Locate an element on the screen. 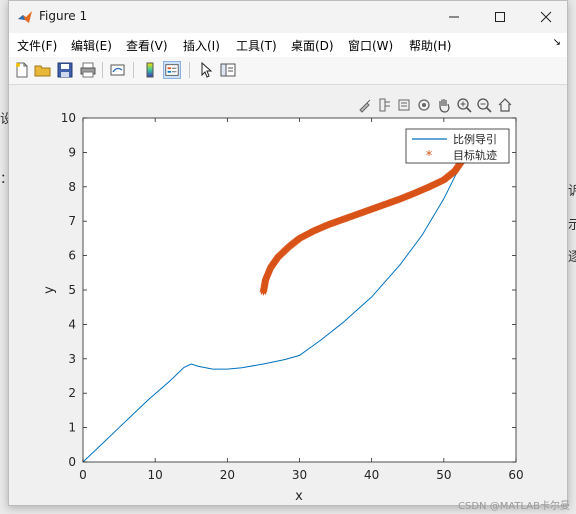  menu-edit: 编辑(E) is located at coordinates (91, 45).